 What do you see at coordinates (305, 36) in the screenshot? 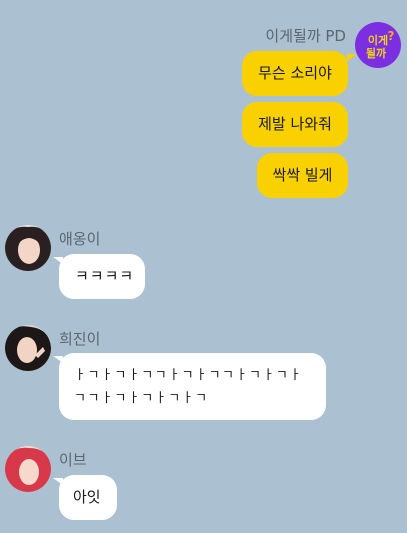
I see `sender-name-pd: 이게될까 PD` at bounding box center [305, 36].